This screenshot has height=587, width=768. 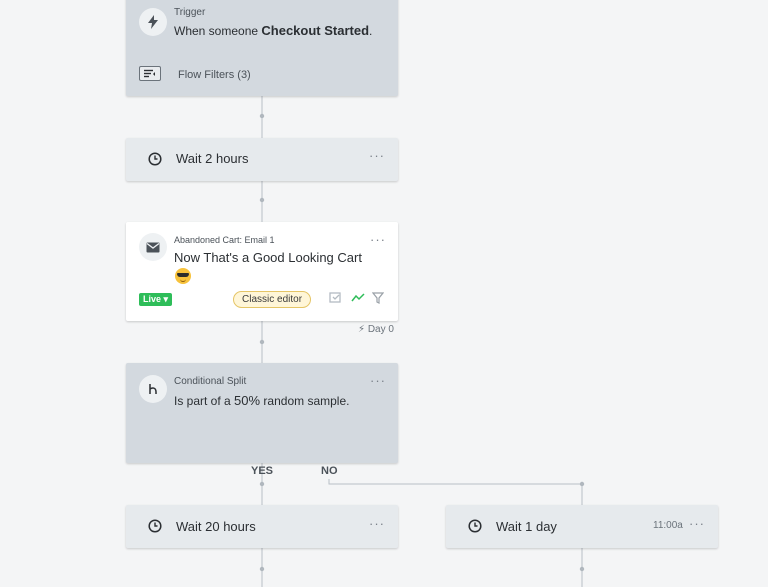 I want to click on preview-icon, so click(x=336, y=301).